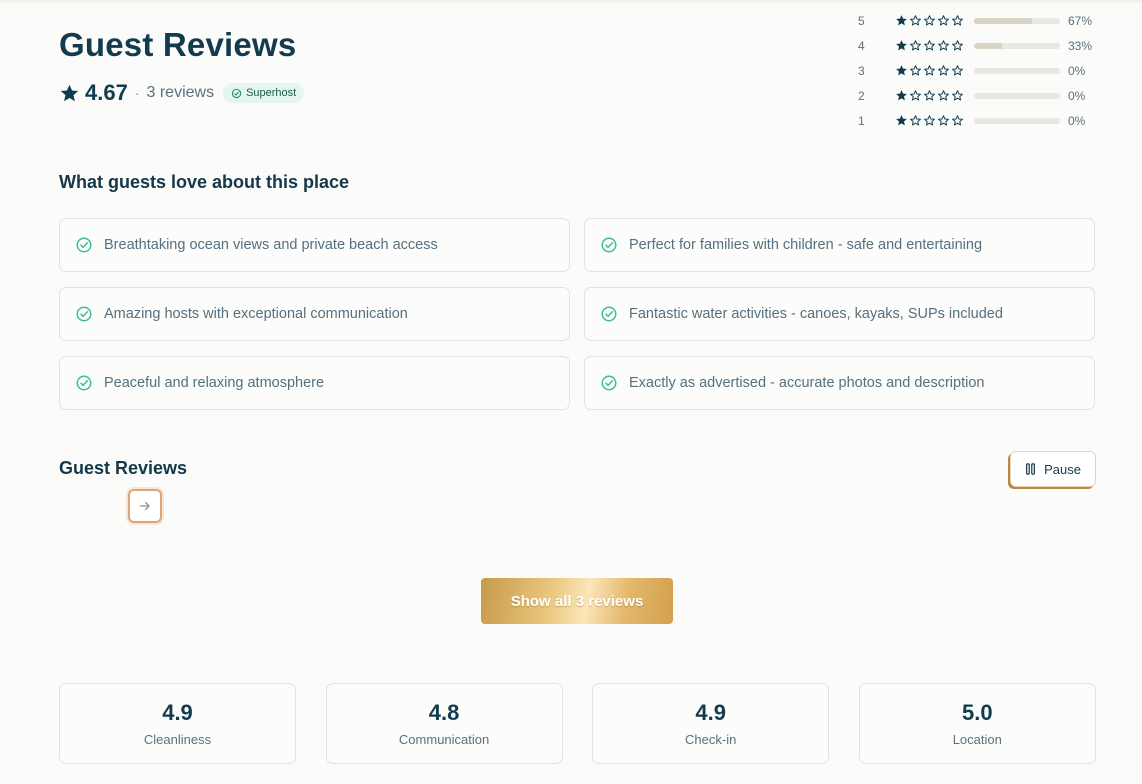  I want to click on star-icon, so click(69, 92).